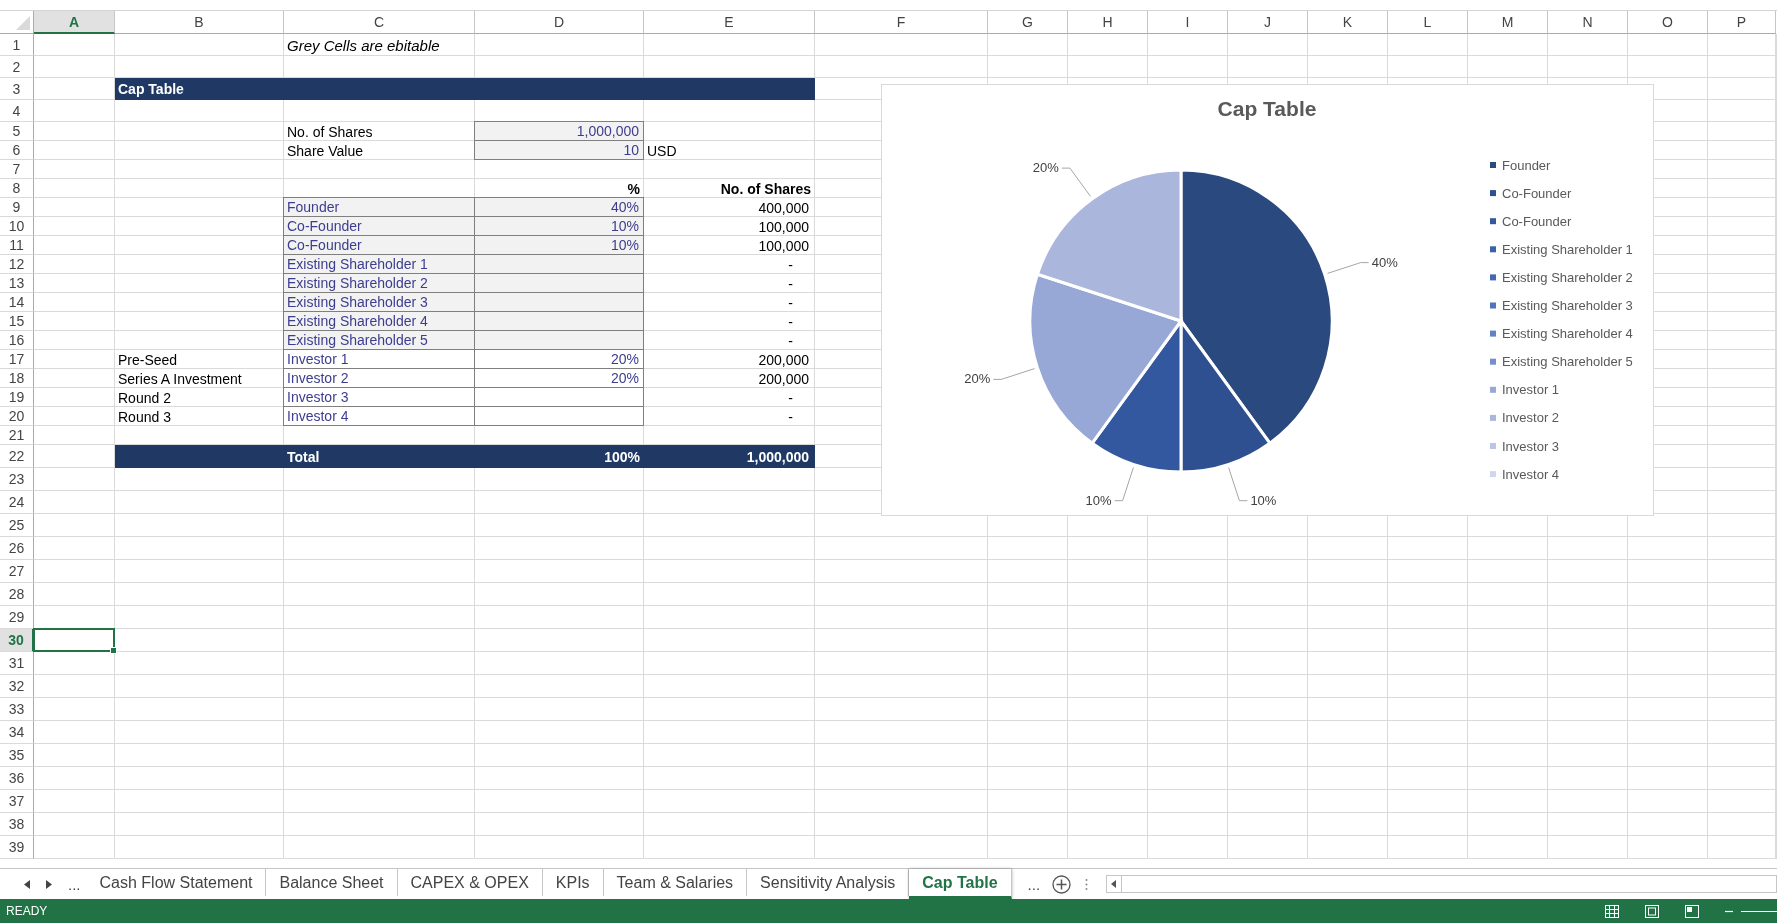 This screenshot has width=1777, height=923. What do you see at coordinates (17, 111) in the screenshot?
I see `row-header: 4` at bounding box center [17, 111].